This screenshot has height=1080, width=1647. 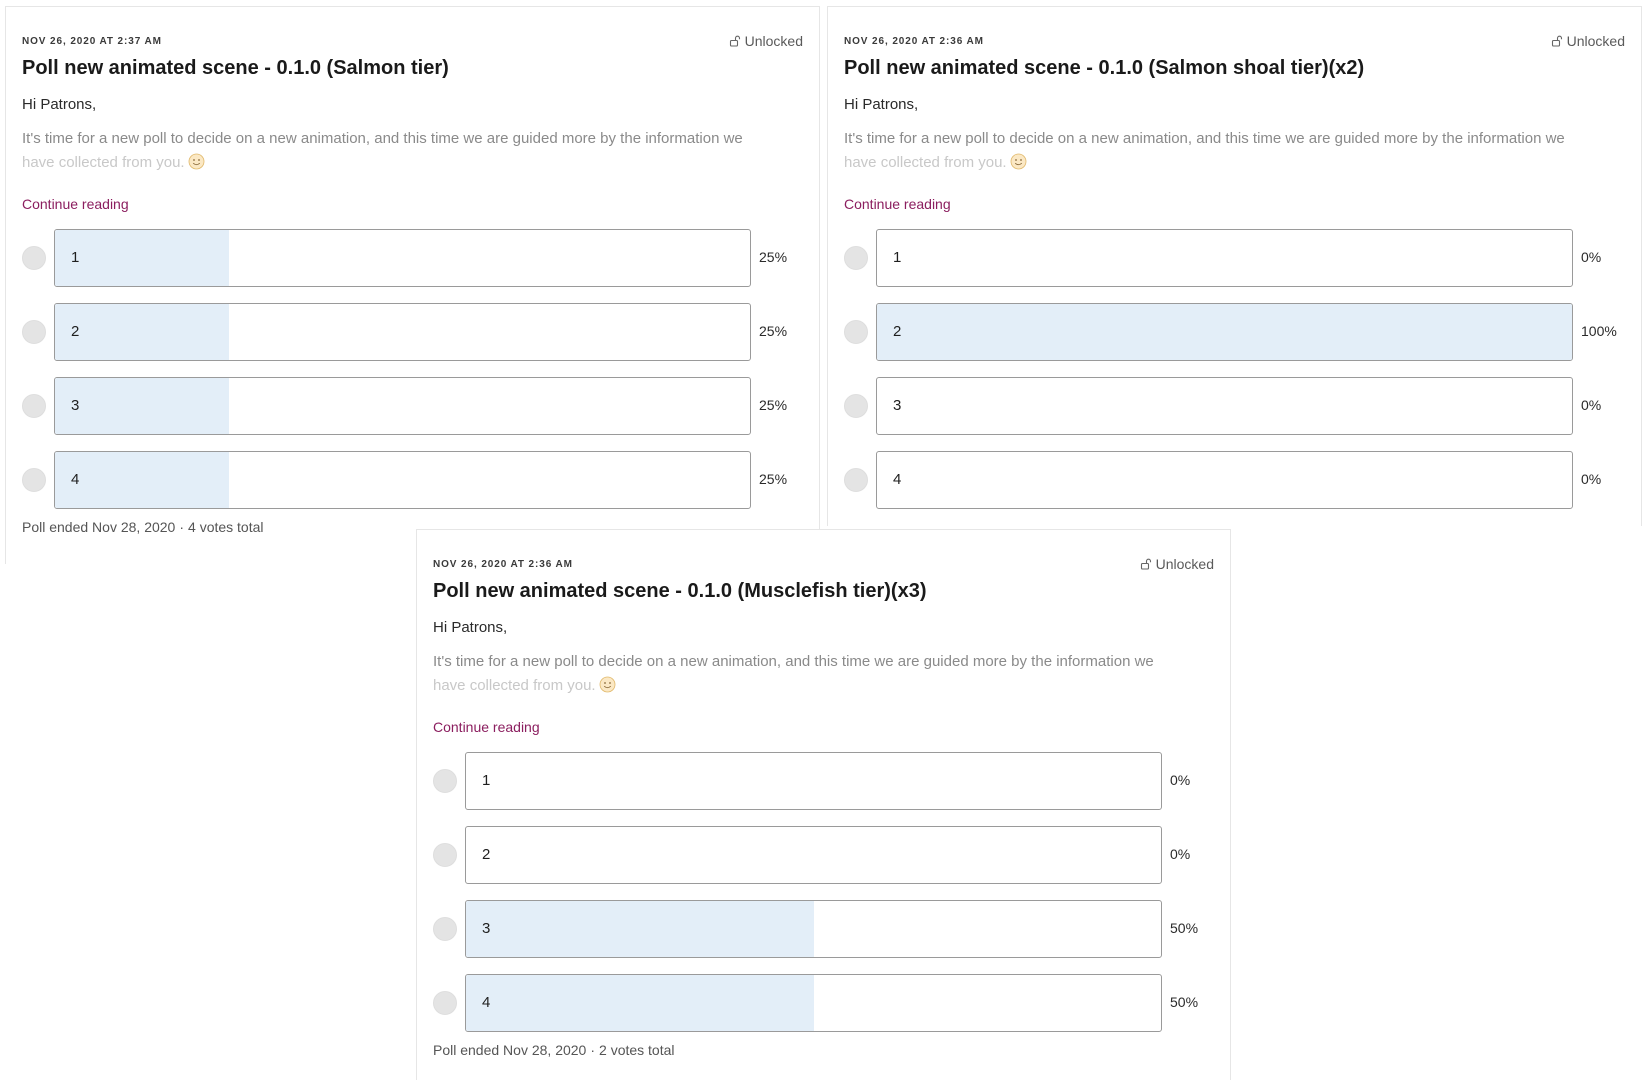 I want to click on poll-option-percent: 100%, so click(x=1599, y=331).